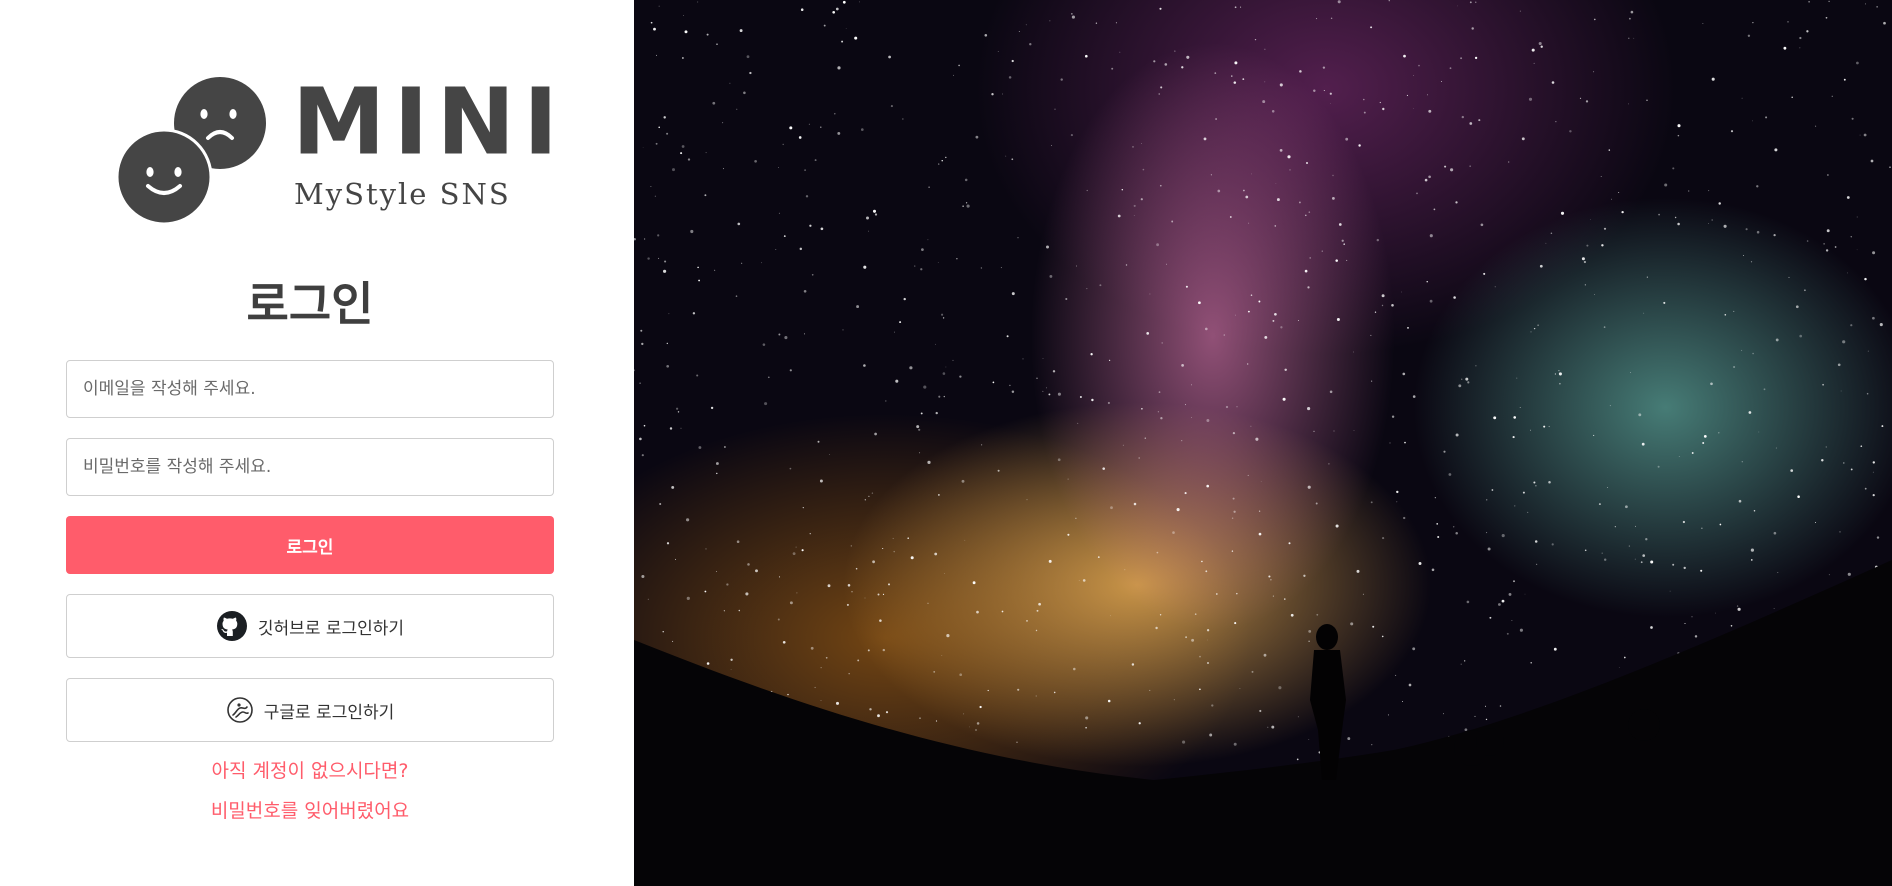 The width and height of the screenshot is (1892, 886). I want to click on google-icon, so click(240, 710).